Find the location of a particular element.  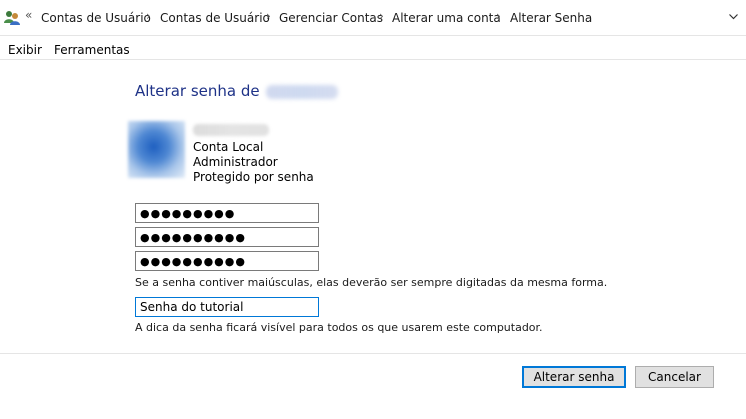

current-password-field is located at coordinates (227, 213).